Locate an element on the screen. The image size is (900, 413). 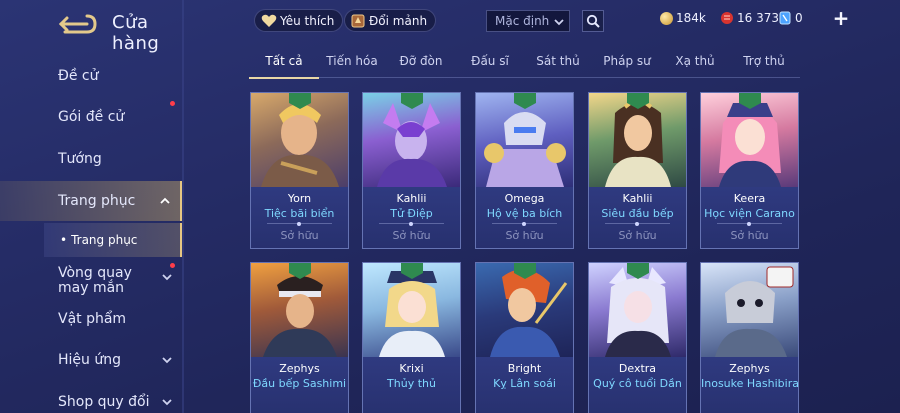
tab-assassin: Sát thủ is located at coordinates (558, 66).